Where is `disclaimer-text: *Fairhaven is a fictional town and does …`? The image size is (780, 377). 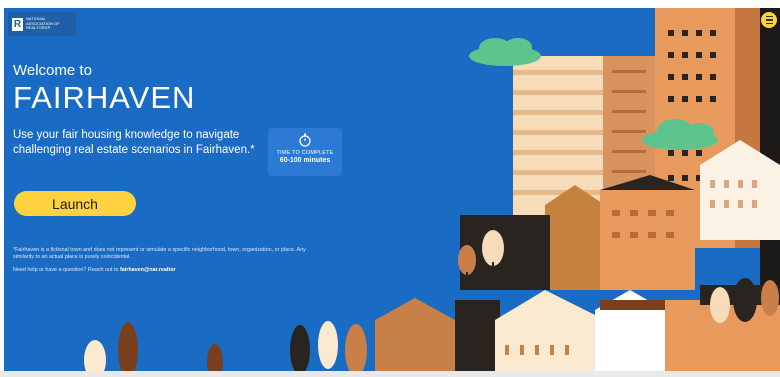 disclaimer-text: *Fairhaven is a fictional town and does … is located at coordinates (159, 253).